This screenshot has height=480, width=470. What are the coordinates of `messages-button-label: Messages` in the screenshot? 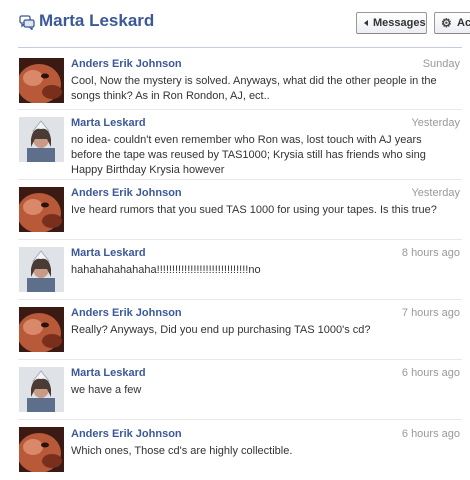 It's located at (399, 23).